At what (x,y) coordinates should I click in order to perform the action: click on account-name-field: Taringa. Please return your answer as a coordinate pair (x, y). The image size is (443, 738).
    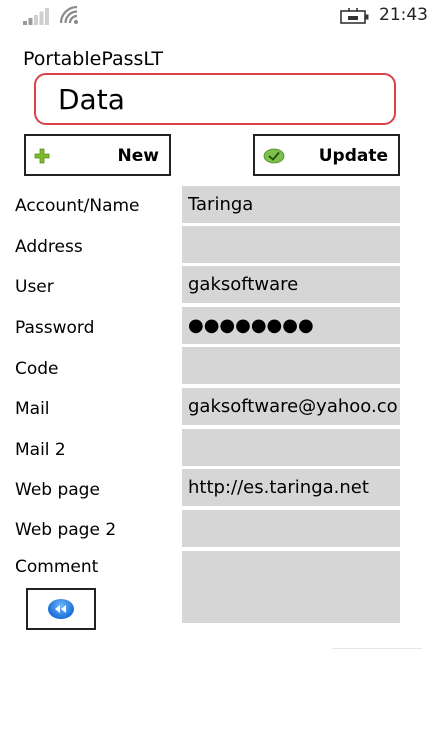
    Looking at the image, I should click on (291, 204).